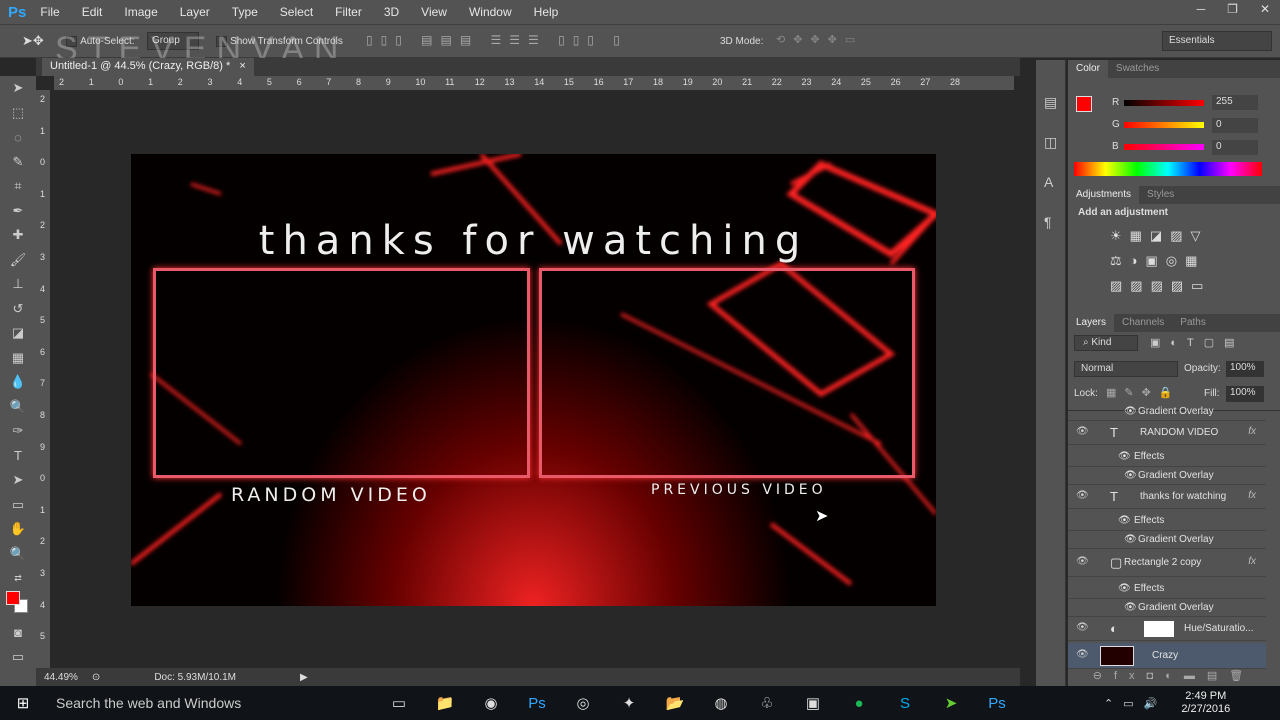 Image resolution: width=1280 pixels, height=720 pixels. What do you see at coordinates (399, 703) in the screenshot?
I see `task-view-icon: ▭` at bounding box center [399, 703].